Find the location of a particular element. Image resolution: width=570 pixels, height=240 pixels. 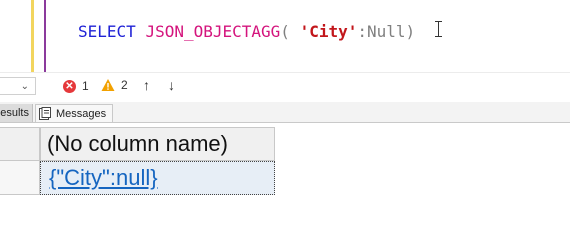

row-number-cell is located at coordinates (20, 178).